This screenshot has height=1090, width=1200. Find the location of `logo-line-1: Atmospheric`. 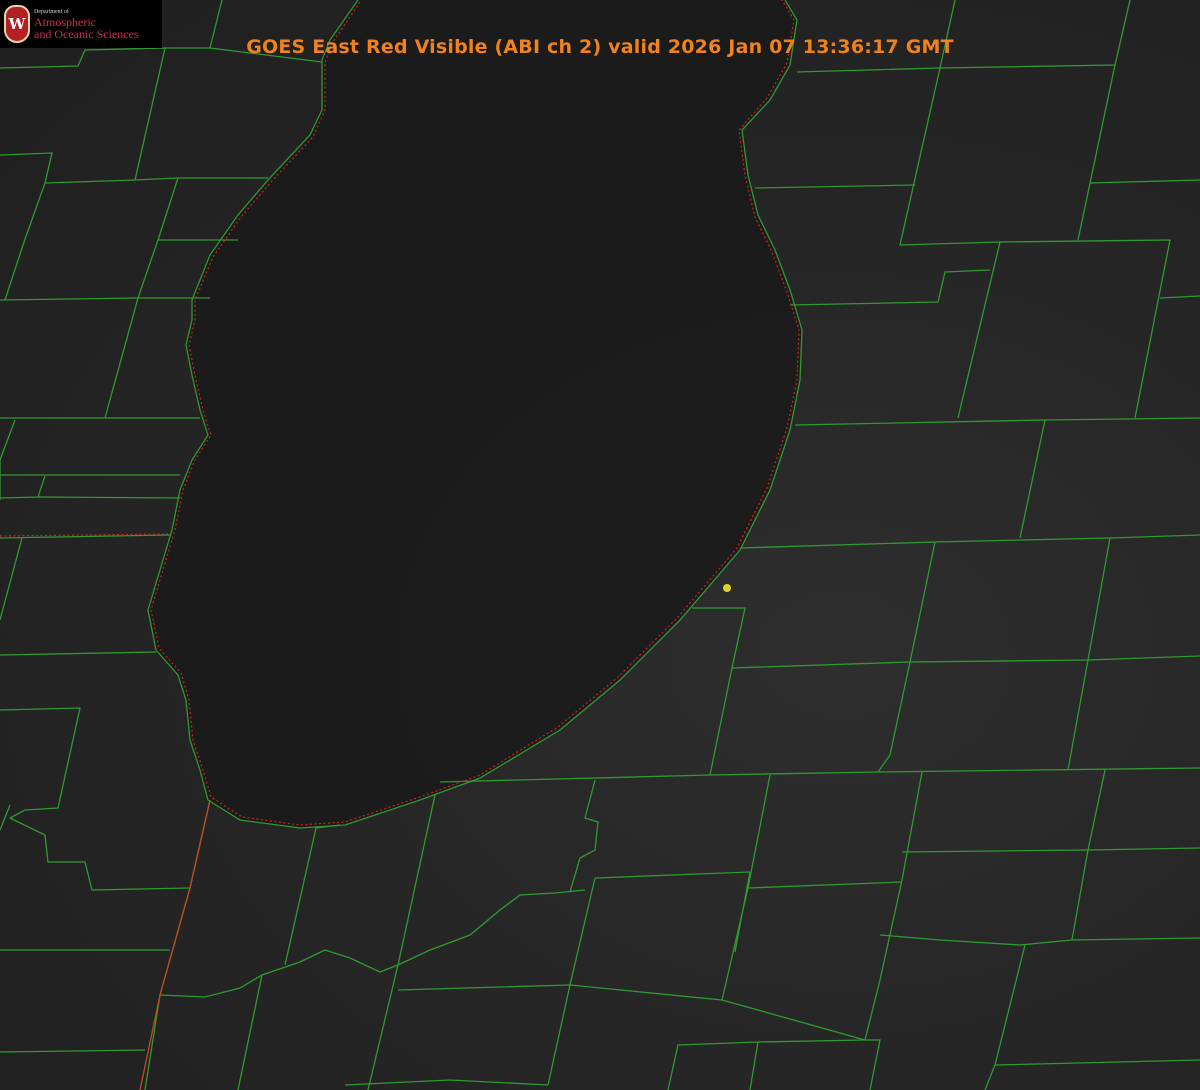

logo-line-1: Atmospheric is located at coordinates (65, 21).